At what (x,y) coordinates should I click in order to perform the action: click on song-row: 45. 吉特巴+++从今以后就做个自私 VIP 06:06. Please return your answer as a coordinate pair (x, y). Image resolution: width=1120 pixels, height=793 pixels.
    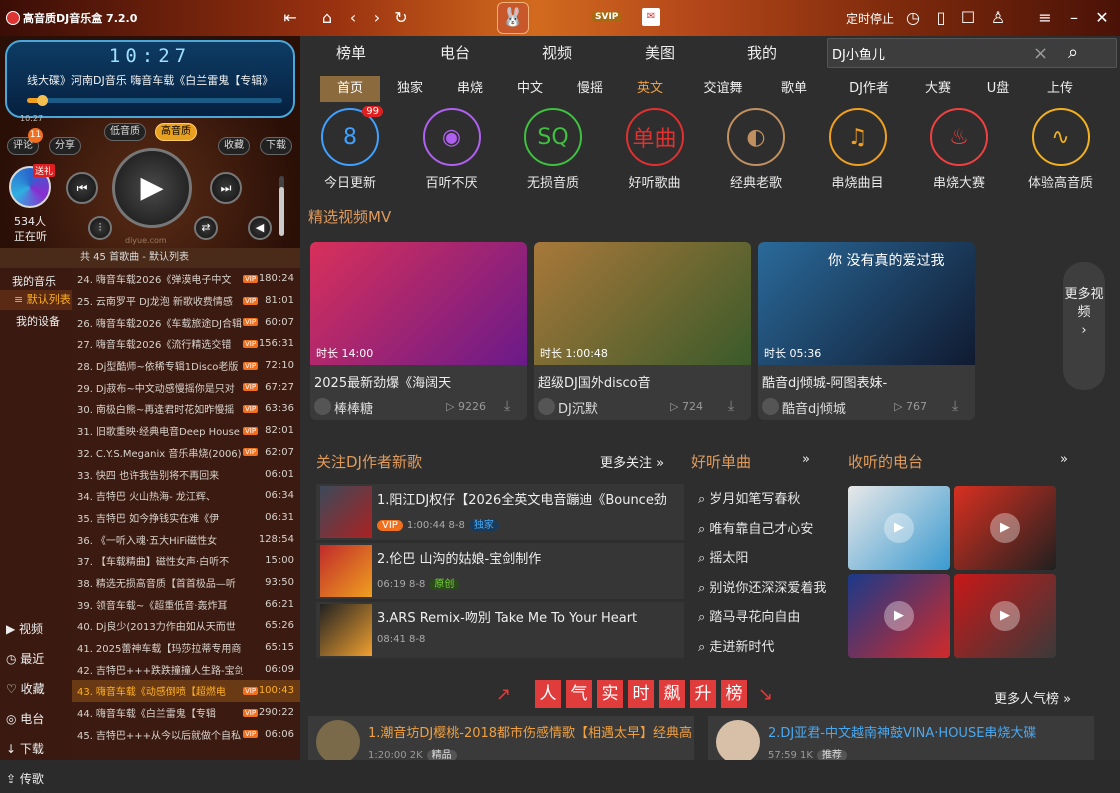
    Looking at the image, I should click on (186, 734).